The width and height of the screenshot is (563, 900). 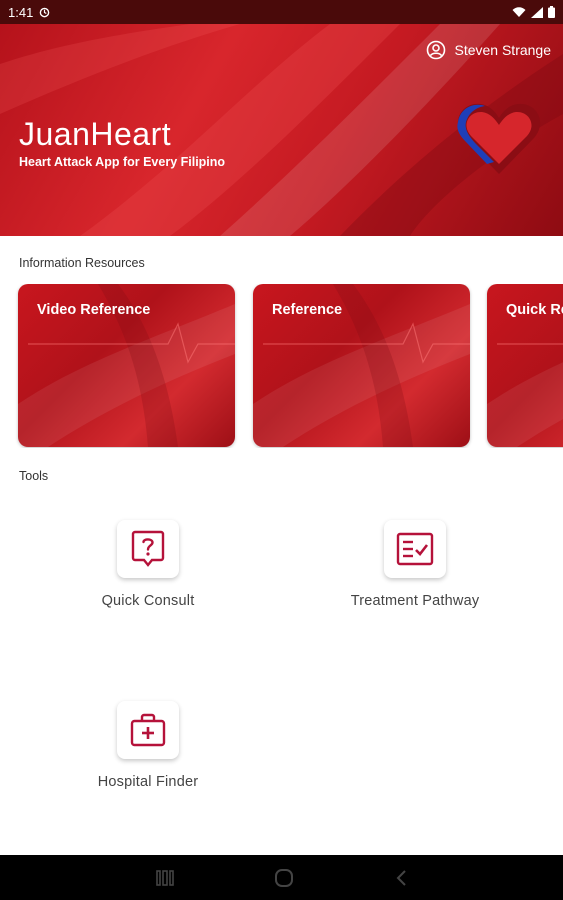 I want to click on tool-treatment-pathway: Treatment Pathway, so click(x=415, y=564).